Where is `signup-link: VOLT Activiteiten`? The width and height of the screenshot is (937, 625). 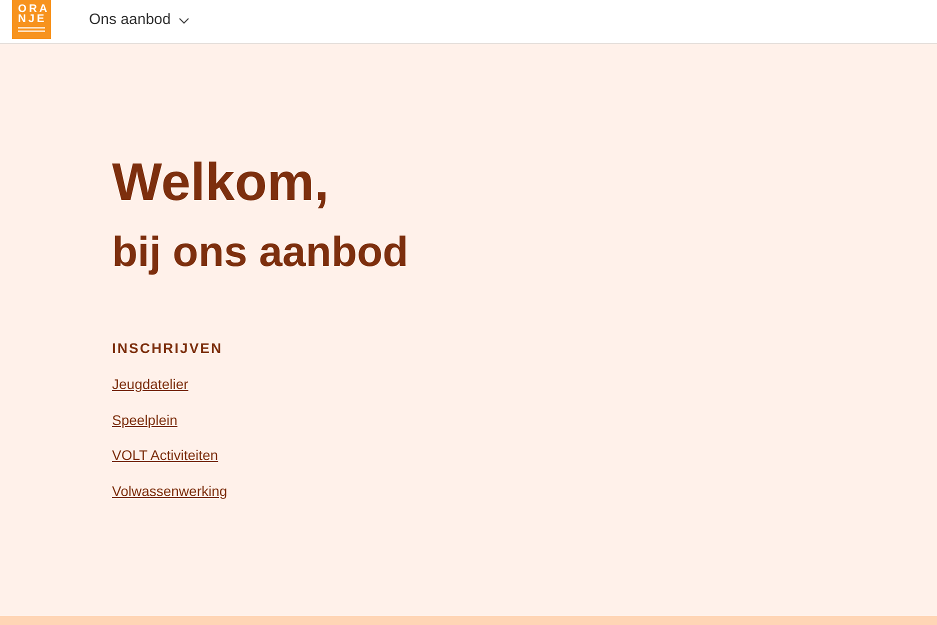
signup-link: VOLT Activiteiten is located at coordinates (165, 455).